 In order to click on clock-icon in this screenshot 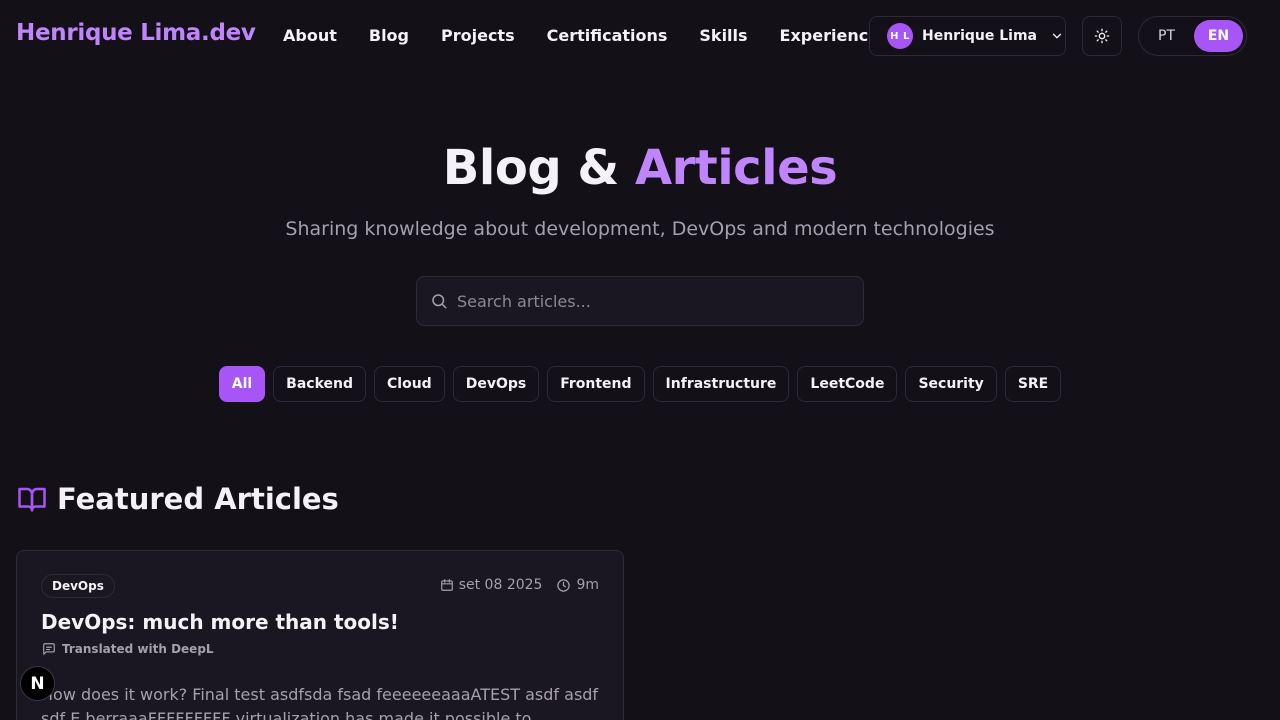, I will do `click(563, 585)`.